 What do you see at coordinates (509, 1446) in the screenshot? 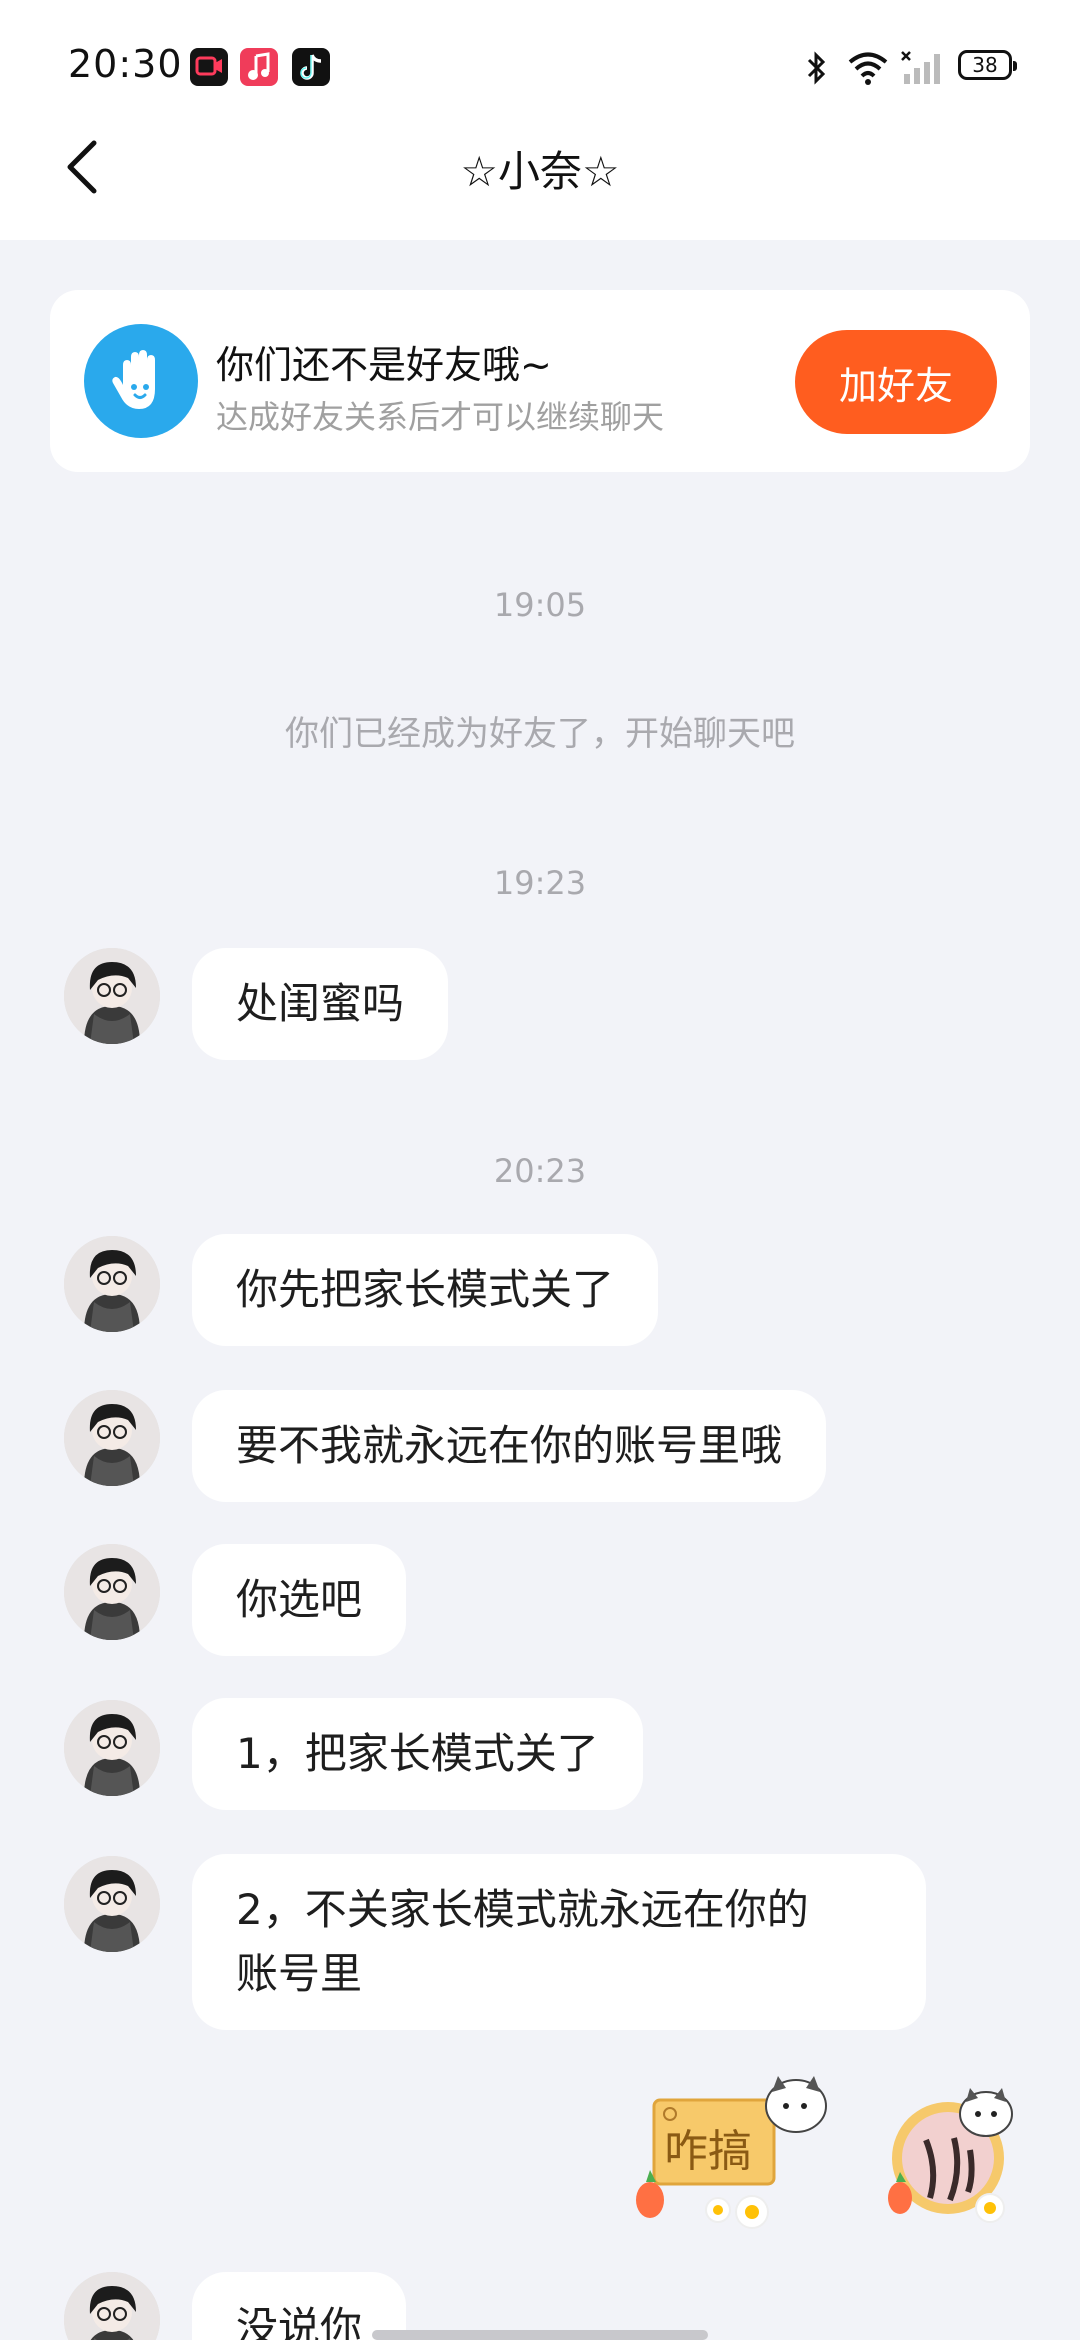
I see `message-bubble: 要不我就永远在你的账号里哦` at bounding box center [509, 1446].